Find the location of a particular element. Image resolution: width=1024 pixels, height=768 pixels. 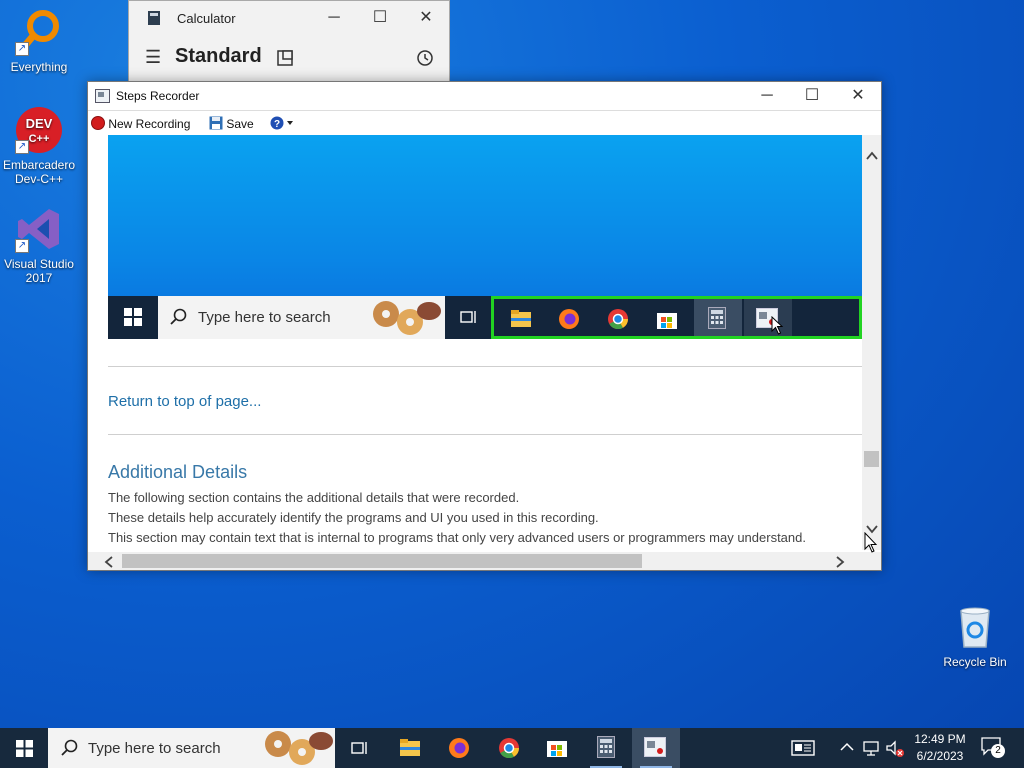

clock-time: 12:49 PM is located at coordinates (940, 739).